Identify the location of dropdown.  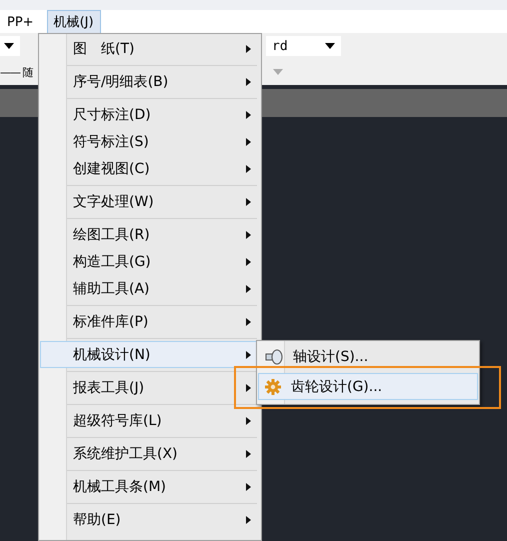
(10, 46).